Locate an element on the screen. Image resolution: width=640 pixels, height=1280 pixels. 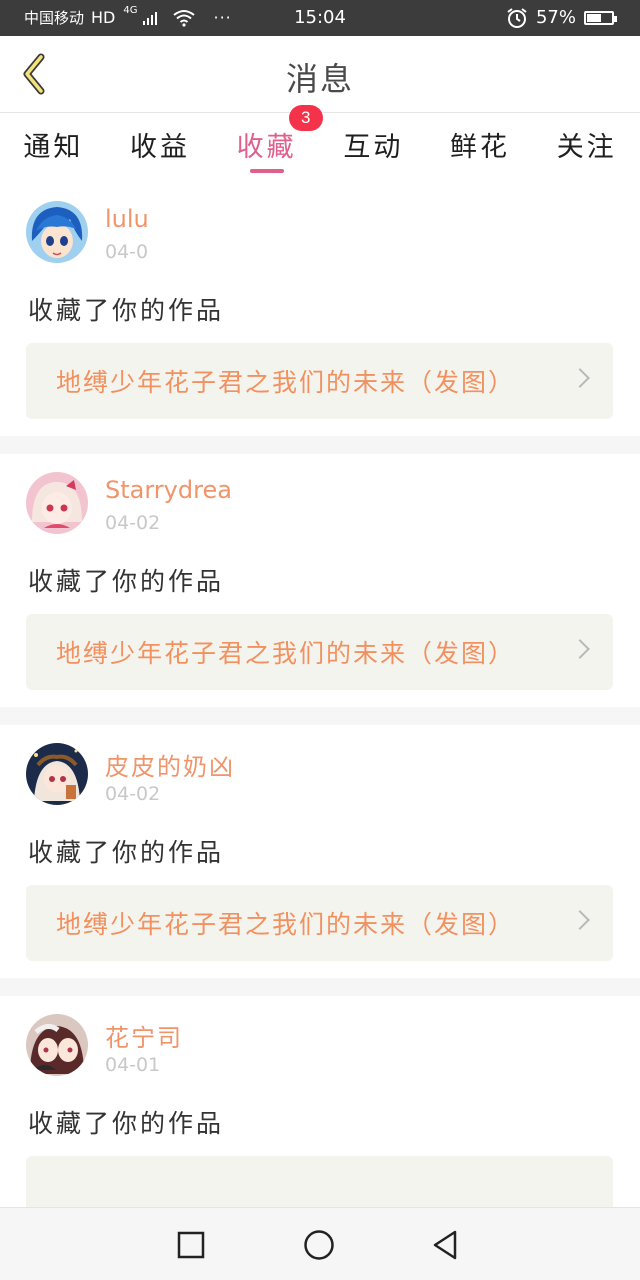
tab-label: 鲜花 is located at coordinates (480, 147).